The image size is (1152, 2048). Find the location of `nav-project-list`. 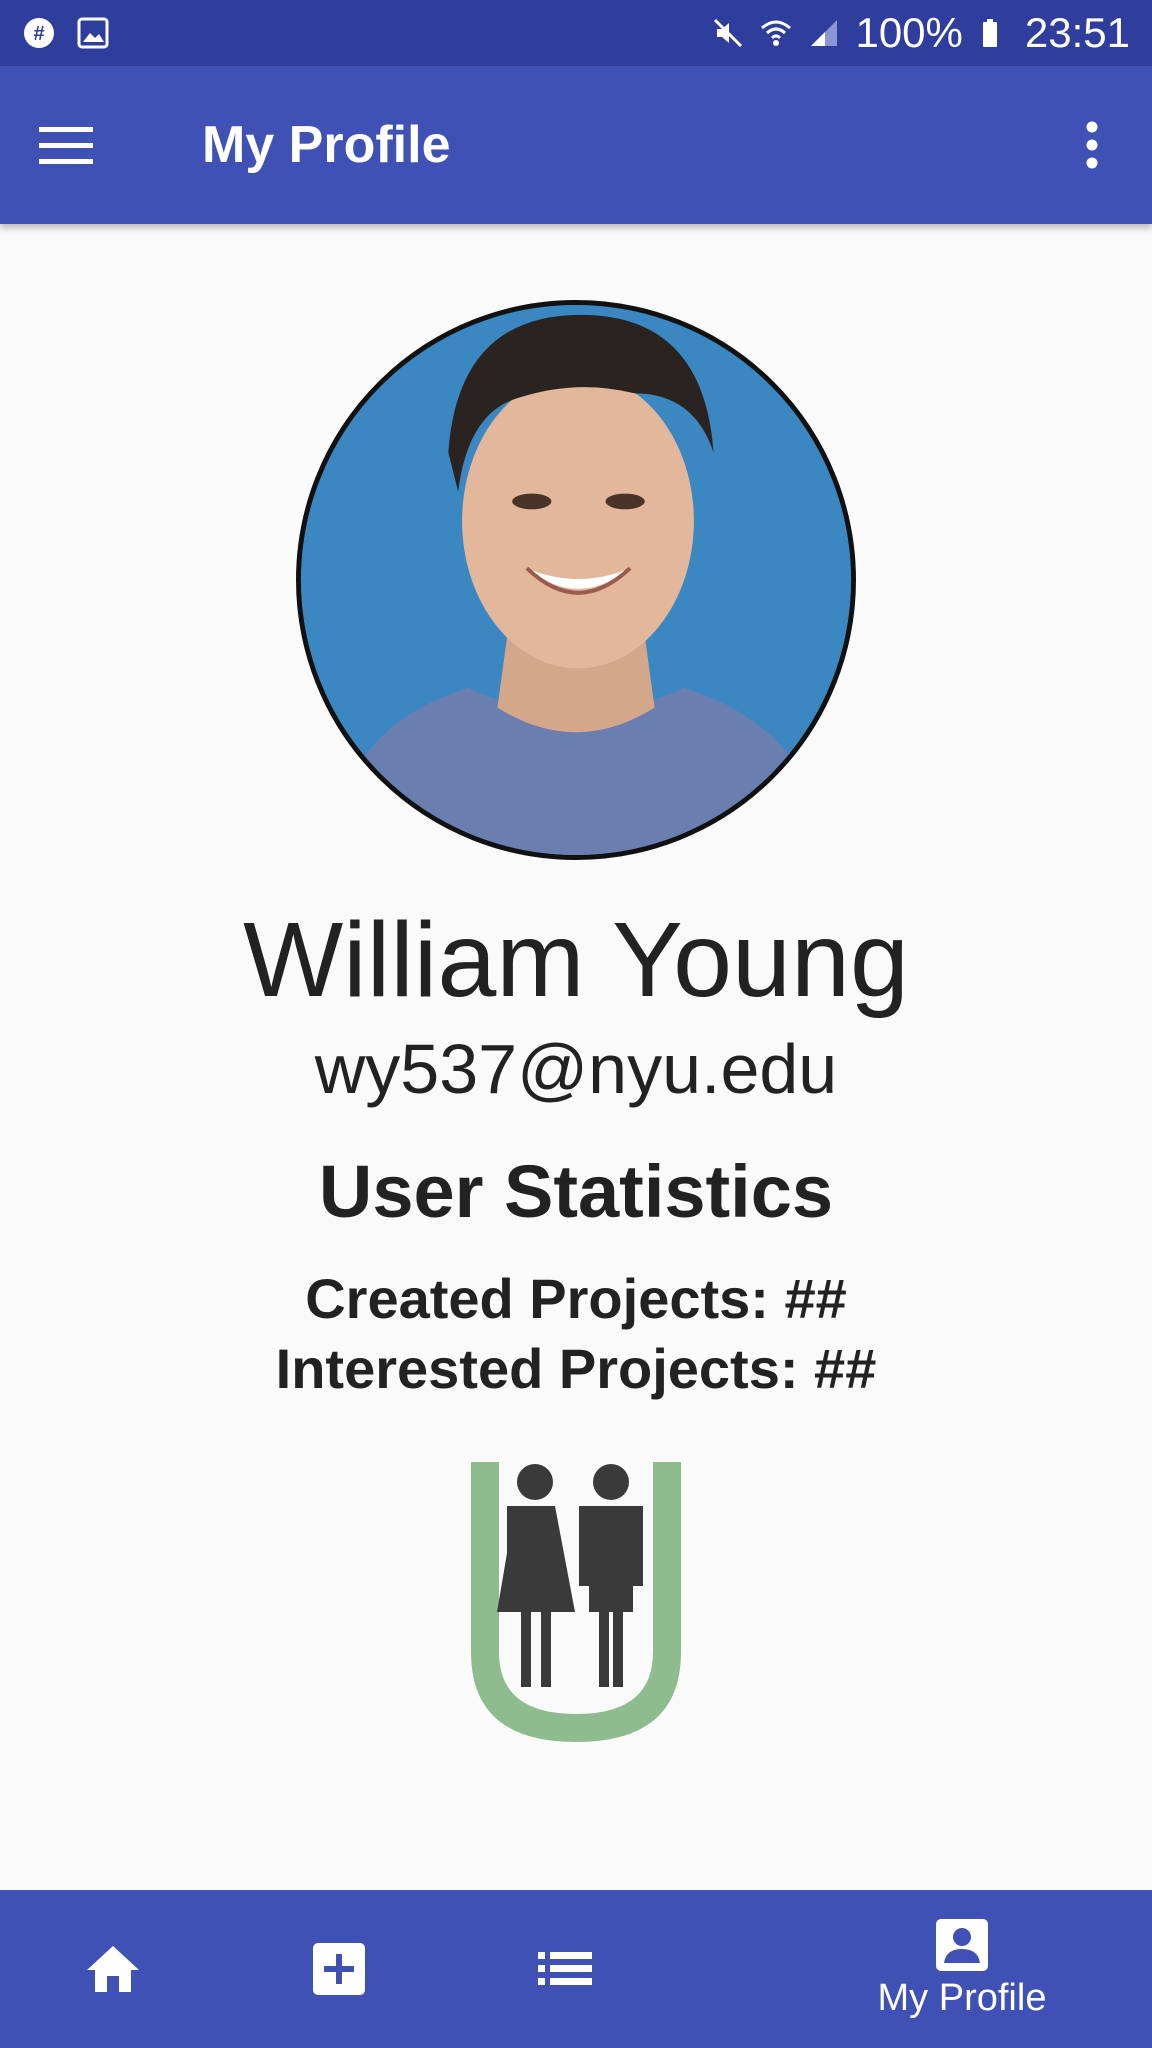

nav-project-list is located at coordinates (565, 1969).